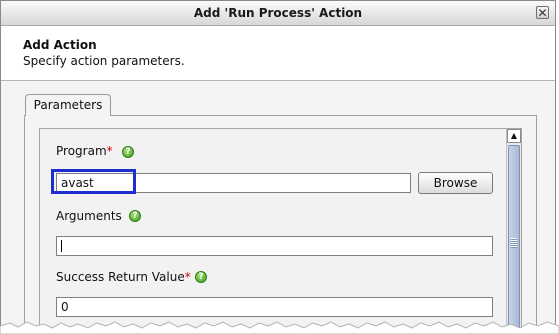  I want to click on close-button: ✕, so click(542, 12).